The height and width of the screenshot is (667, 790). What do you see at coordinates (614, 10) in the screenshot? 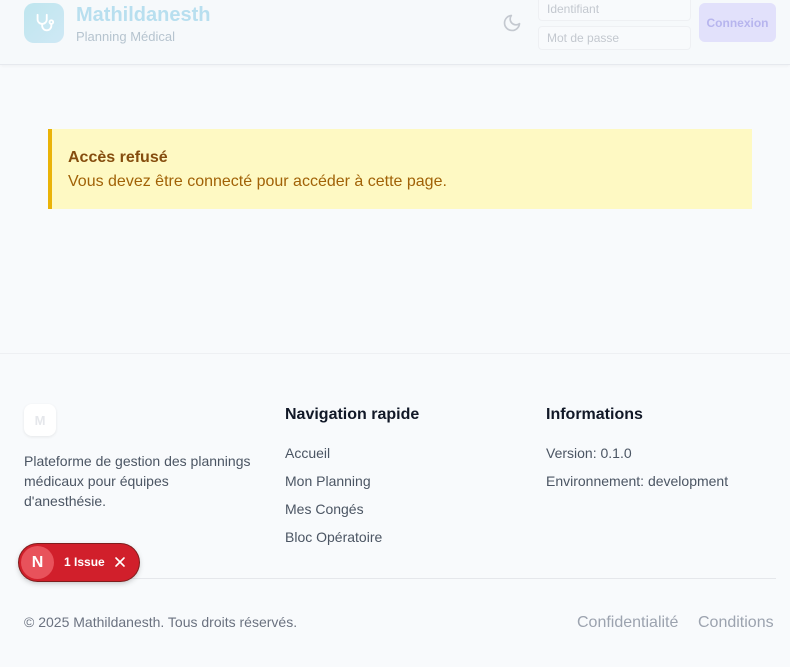
I see `username-input` at bounding box center [614, 10].